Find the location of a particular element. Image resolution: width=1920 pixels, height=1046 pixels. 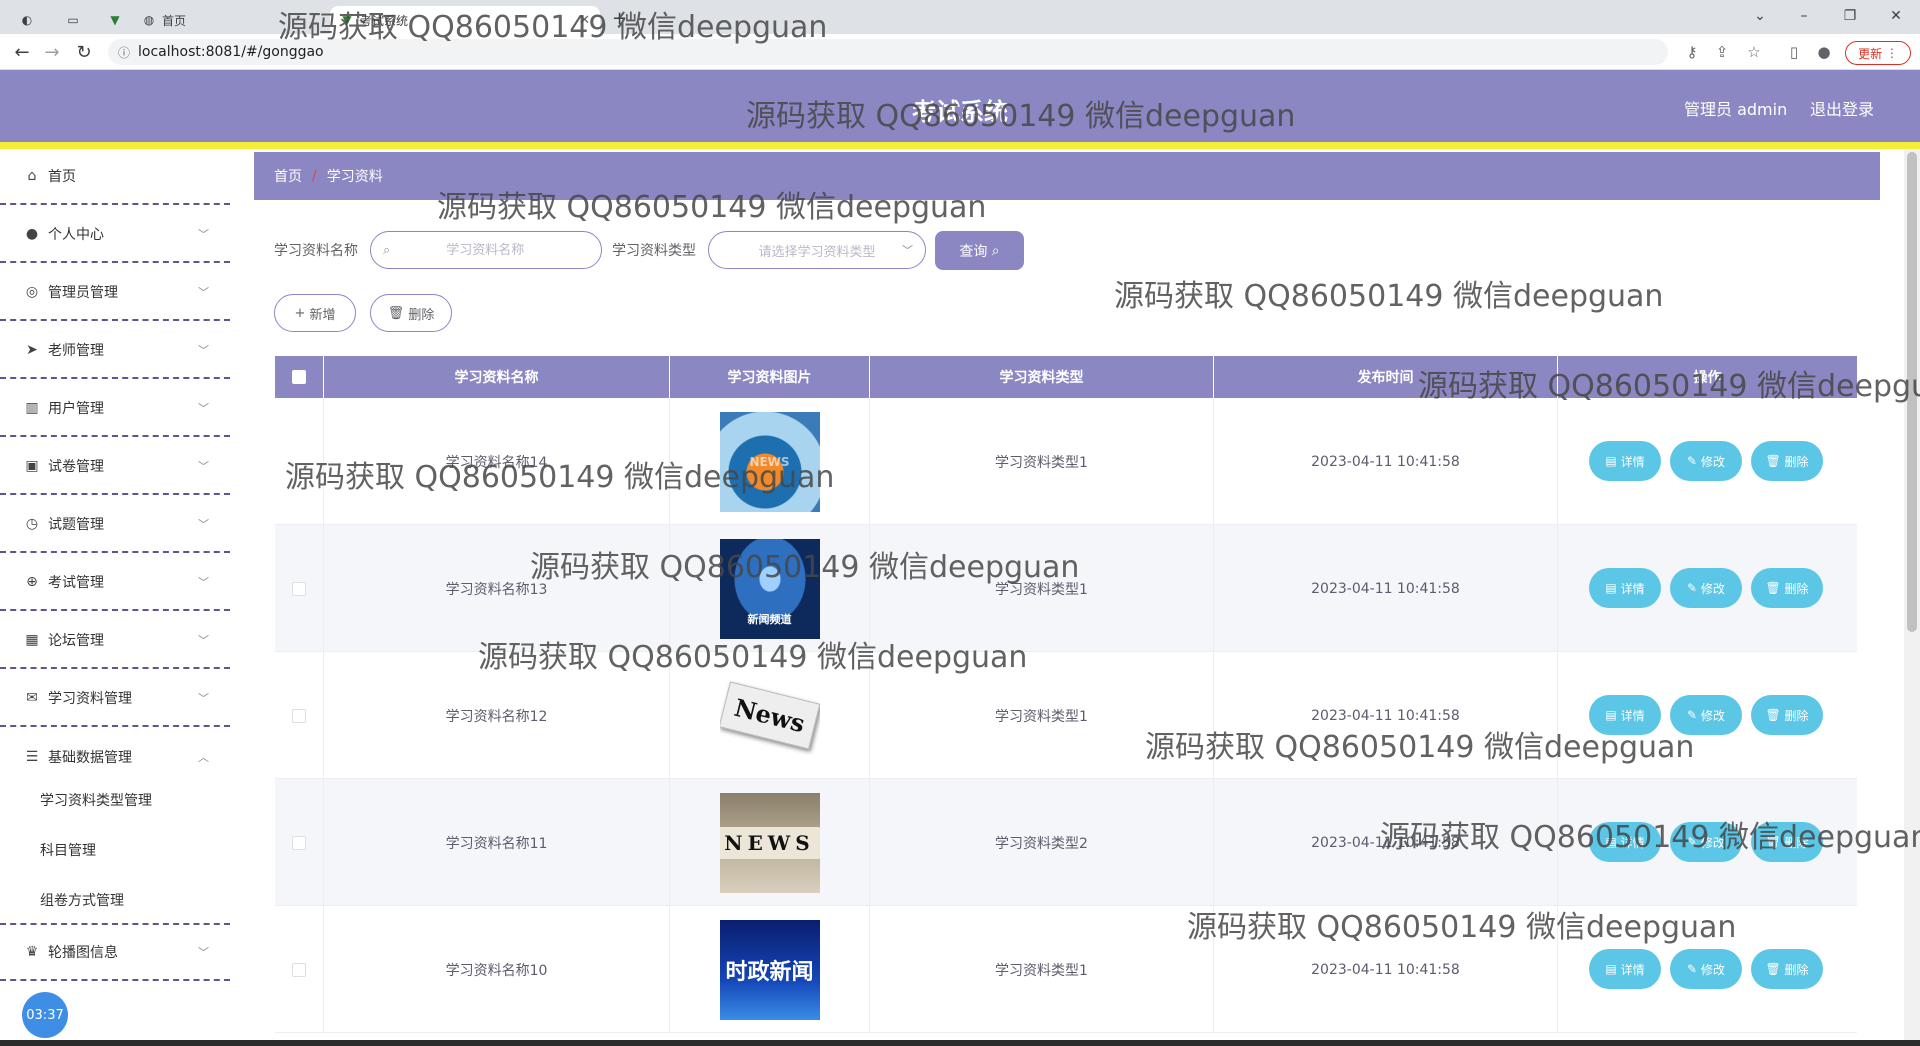

key-icon: ⚷ is located at coordinates (1692, 52).